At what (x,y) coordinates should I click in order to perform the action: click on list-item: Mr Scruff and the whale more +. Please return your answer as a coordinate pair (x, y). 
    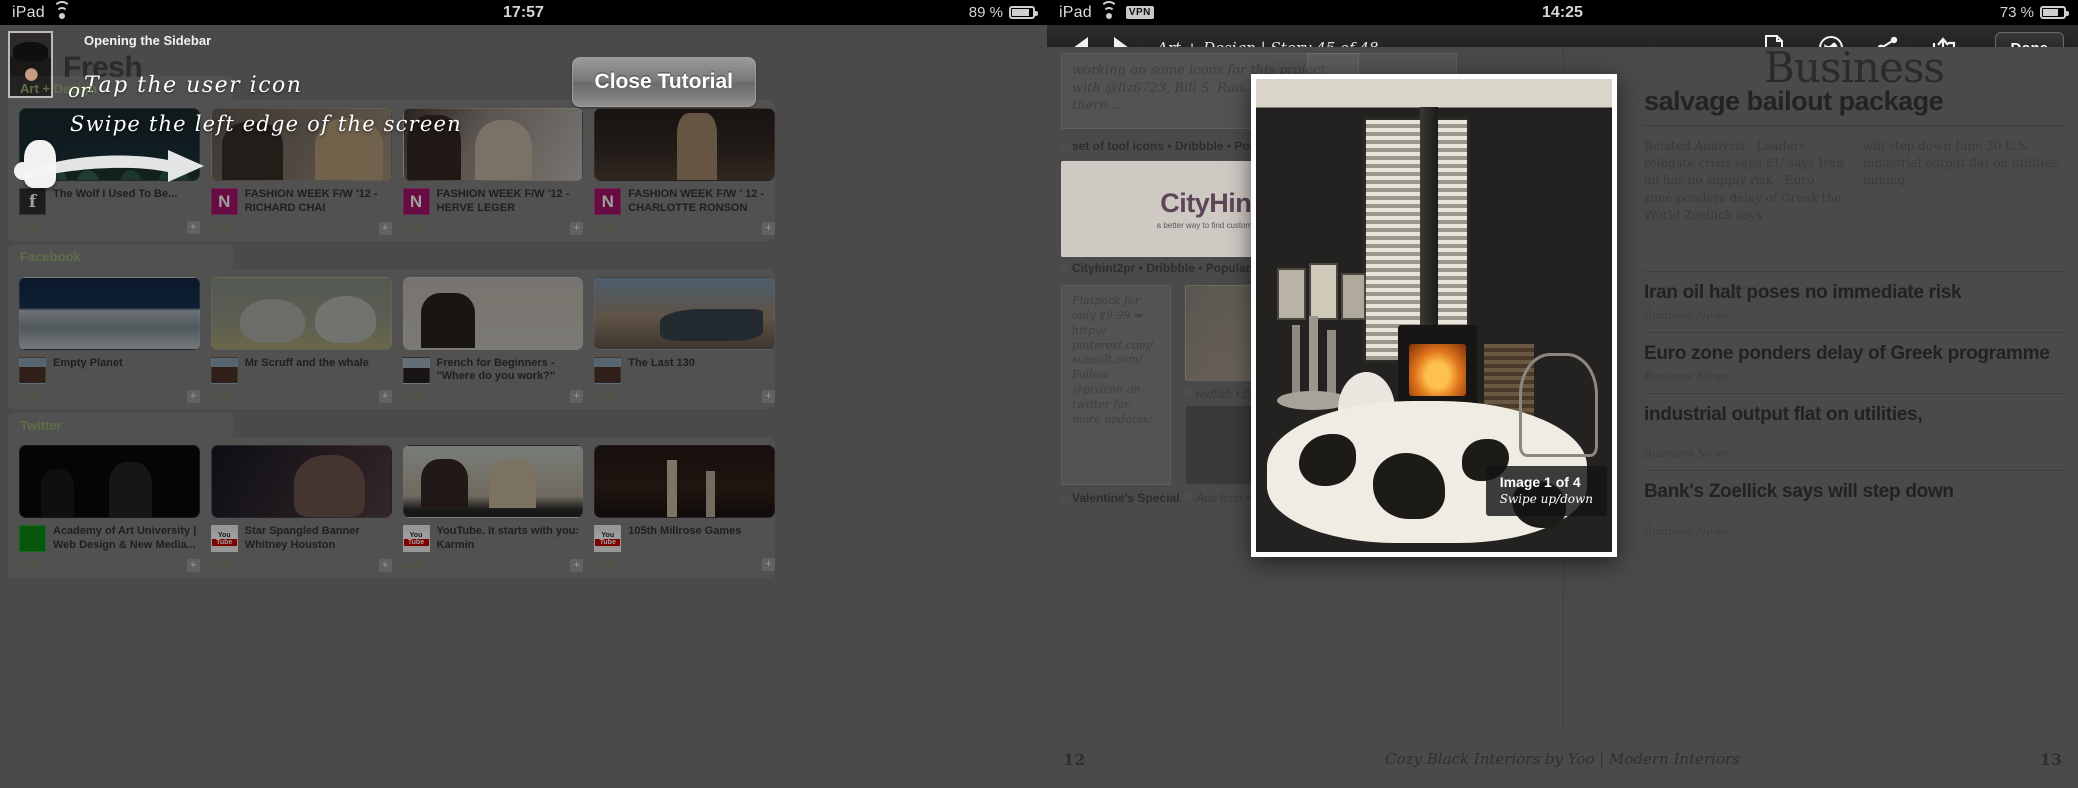
    Looking at the image, I should click on (301, 340).